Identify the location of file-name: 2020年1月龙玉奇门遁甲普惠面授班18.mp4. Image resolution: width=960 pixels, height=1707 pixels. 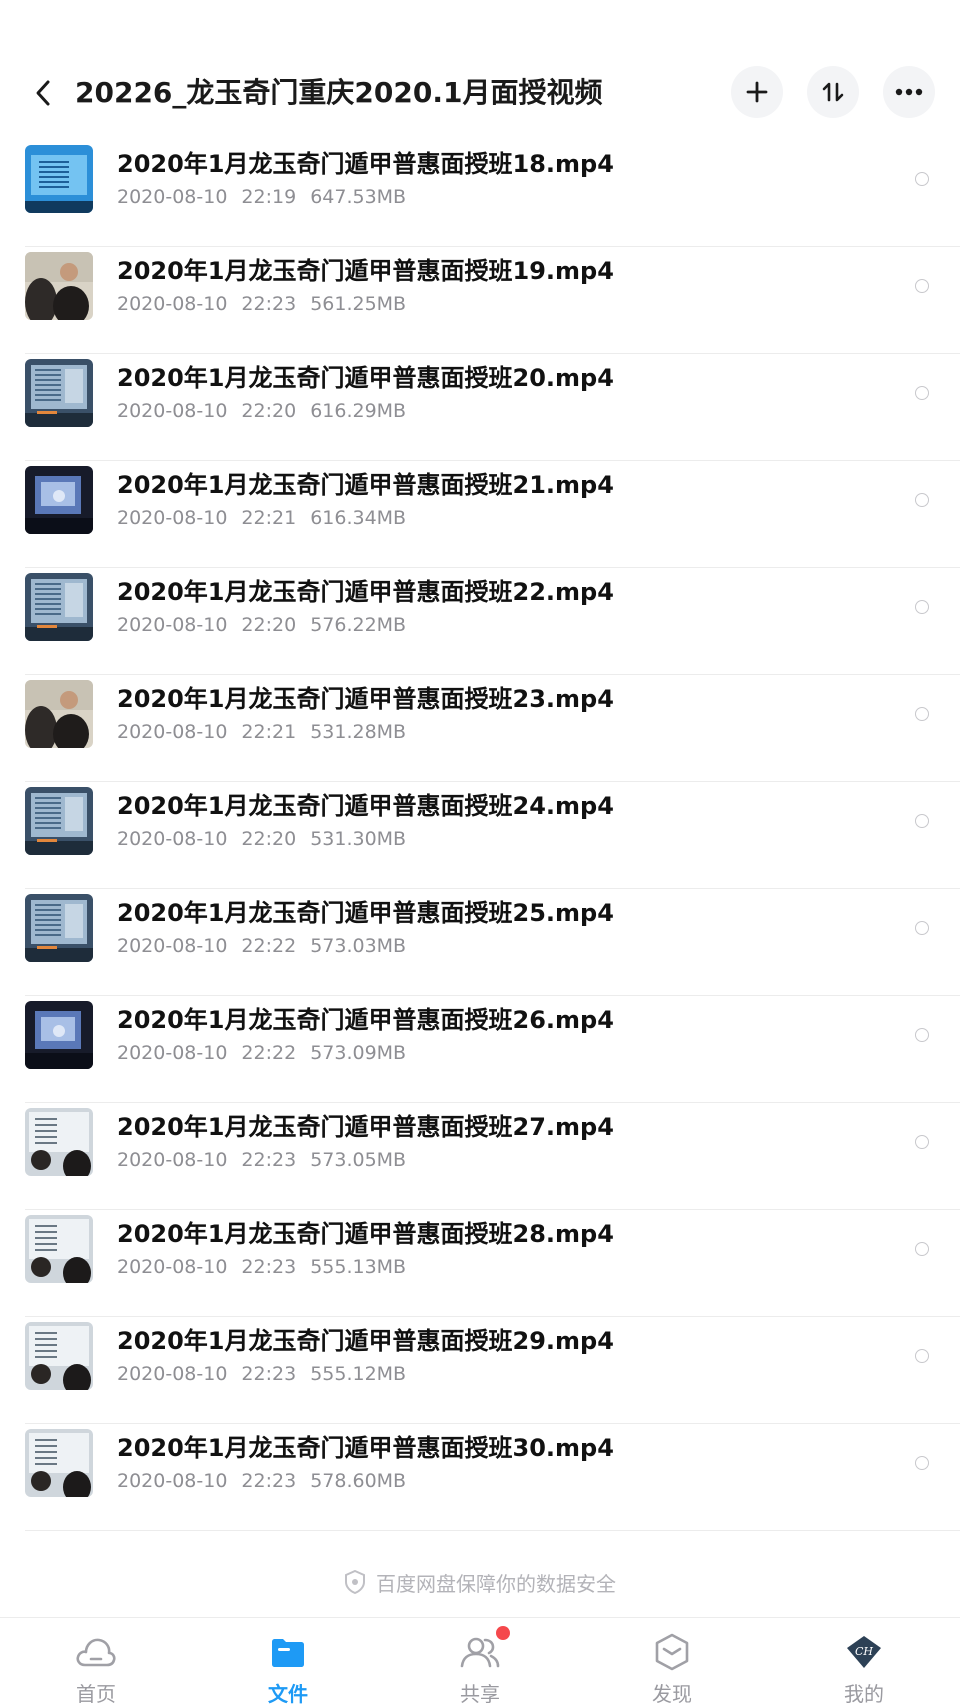
(365, 164).